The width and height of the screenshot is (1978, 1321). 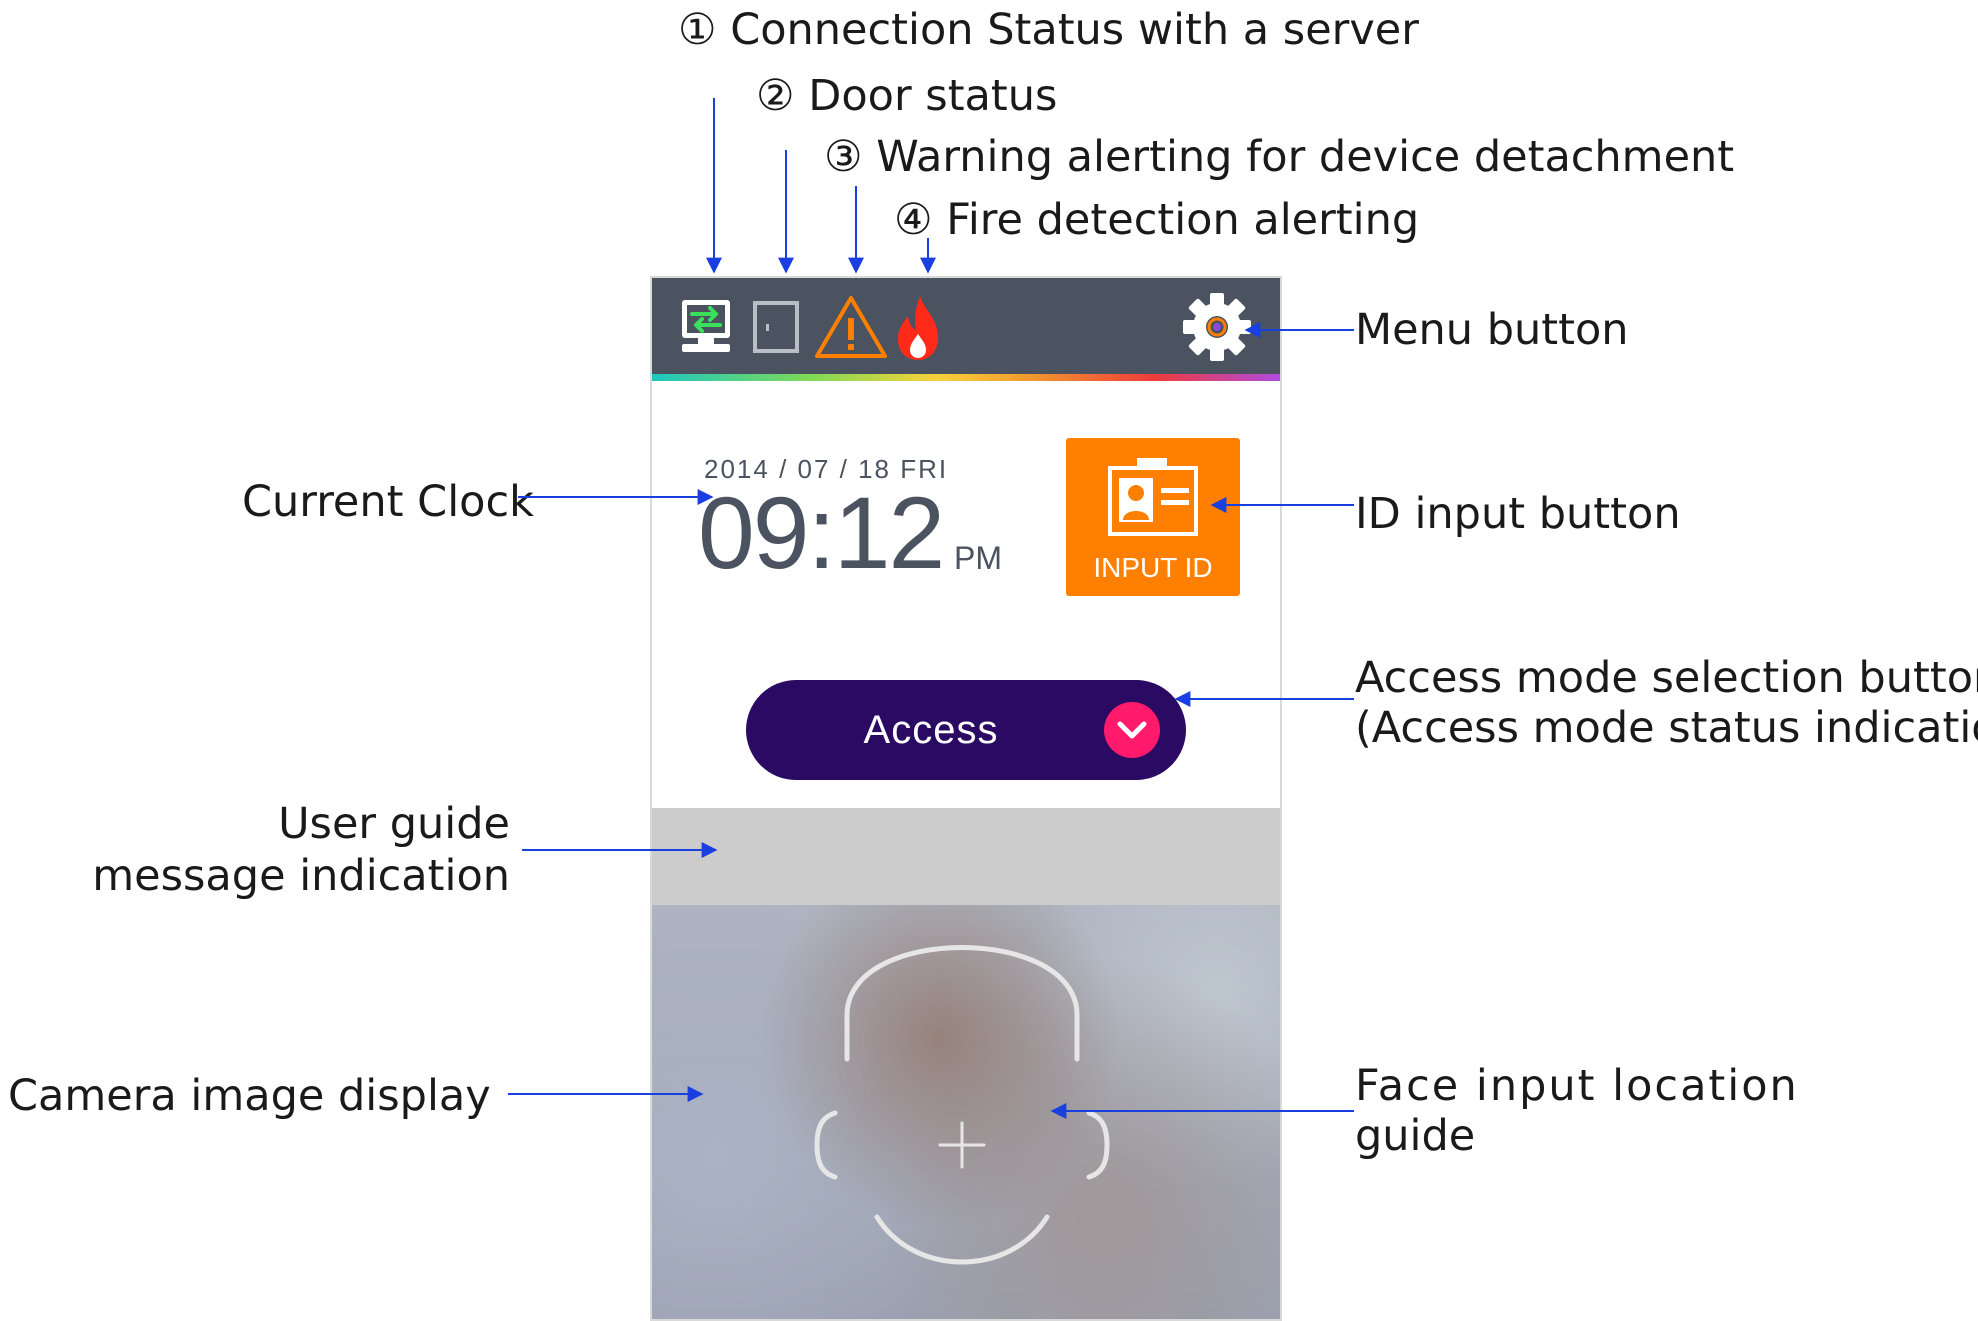 I want to click on annotation-menu-button: Menu button, so click(x=1492, y=330).